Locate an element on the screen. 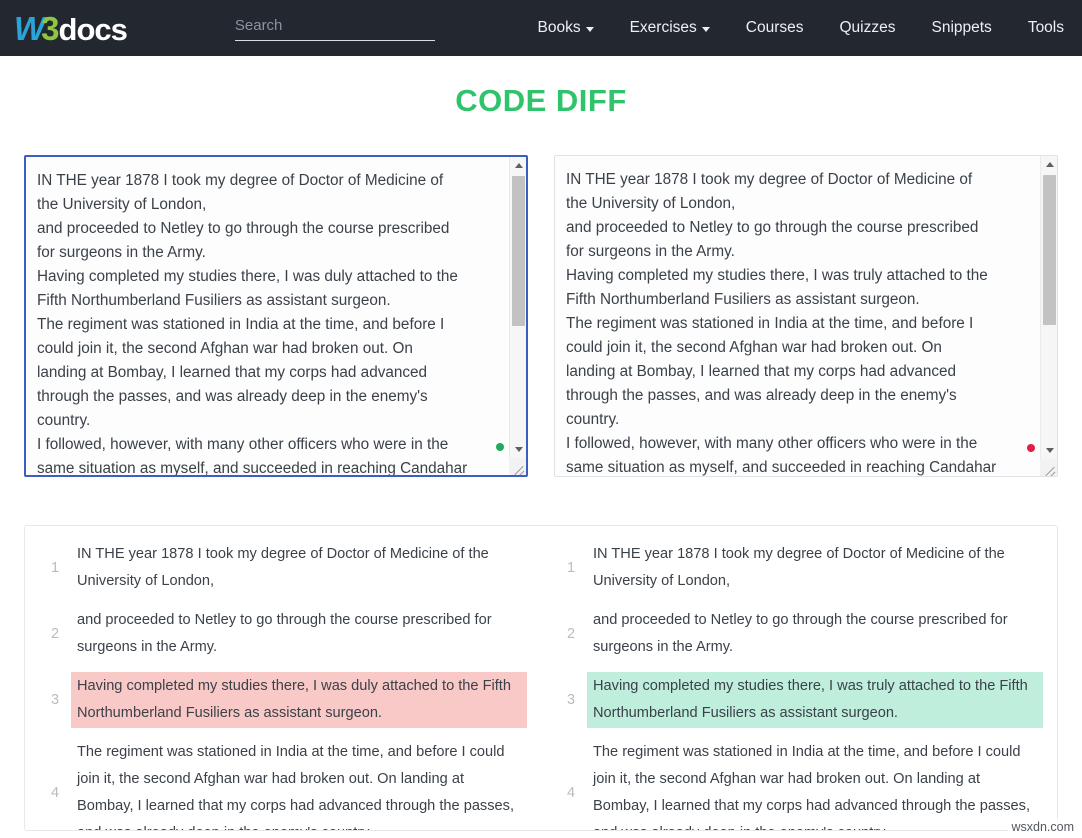  site-logo: W 3 docs is located at coordinates (71, 28).